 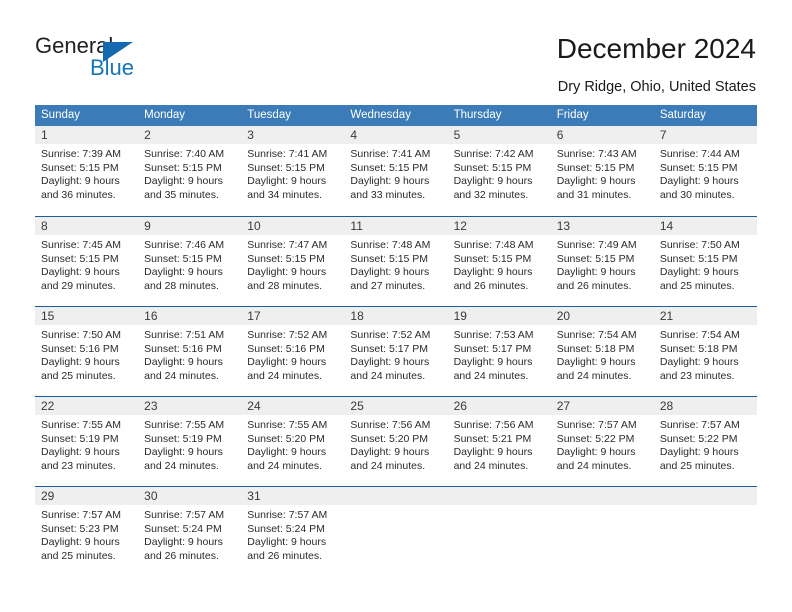 I want to click on sunrise-text: Sunrise: 7:43 AM, so click(x=596, y=154).